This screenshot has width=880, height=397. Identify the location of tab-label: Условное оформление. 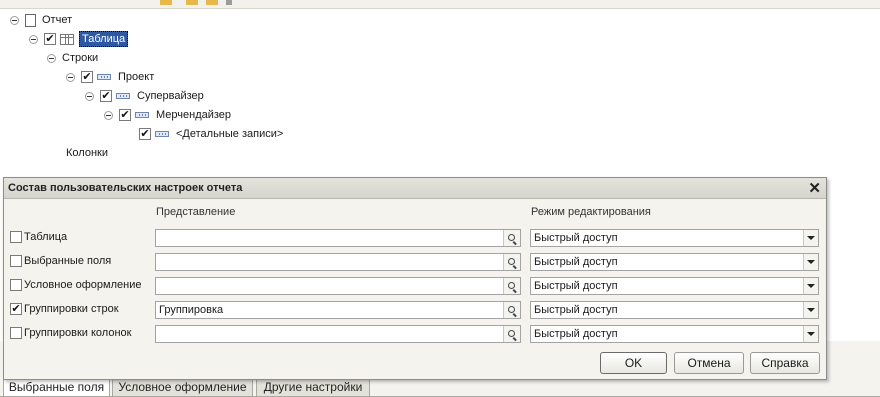
(182, 387).